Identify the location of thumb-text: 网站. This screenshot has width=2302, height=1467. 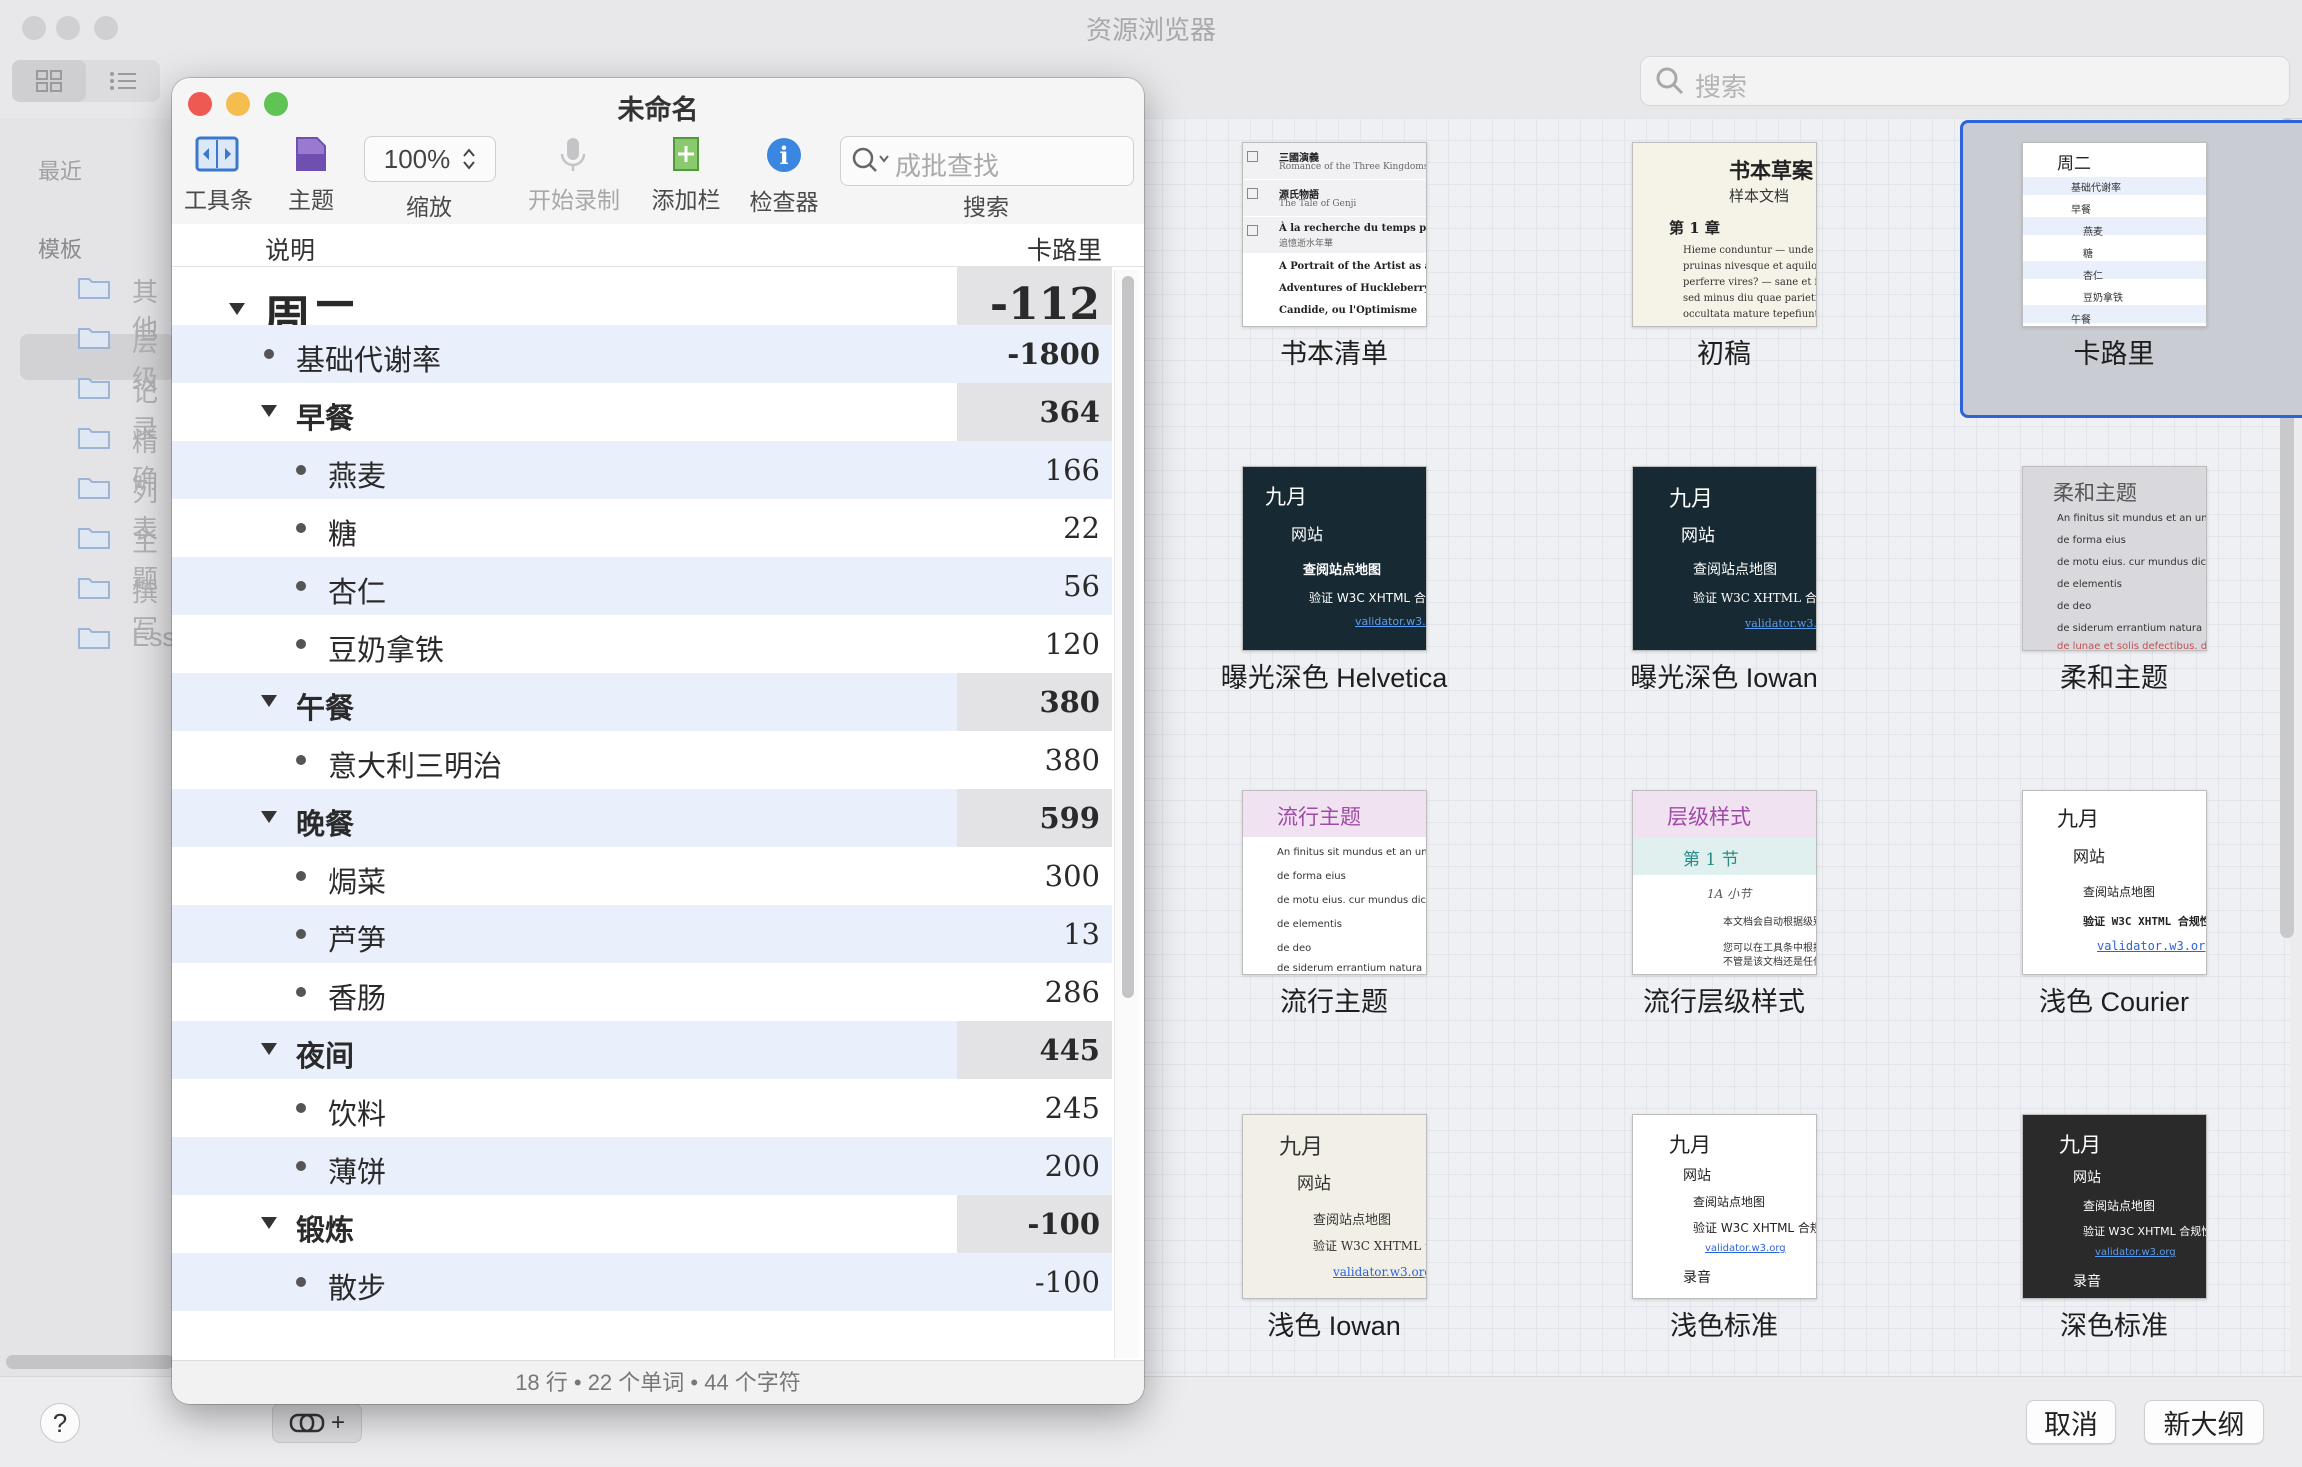
(2089, 856).